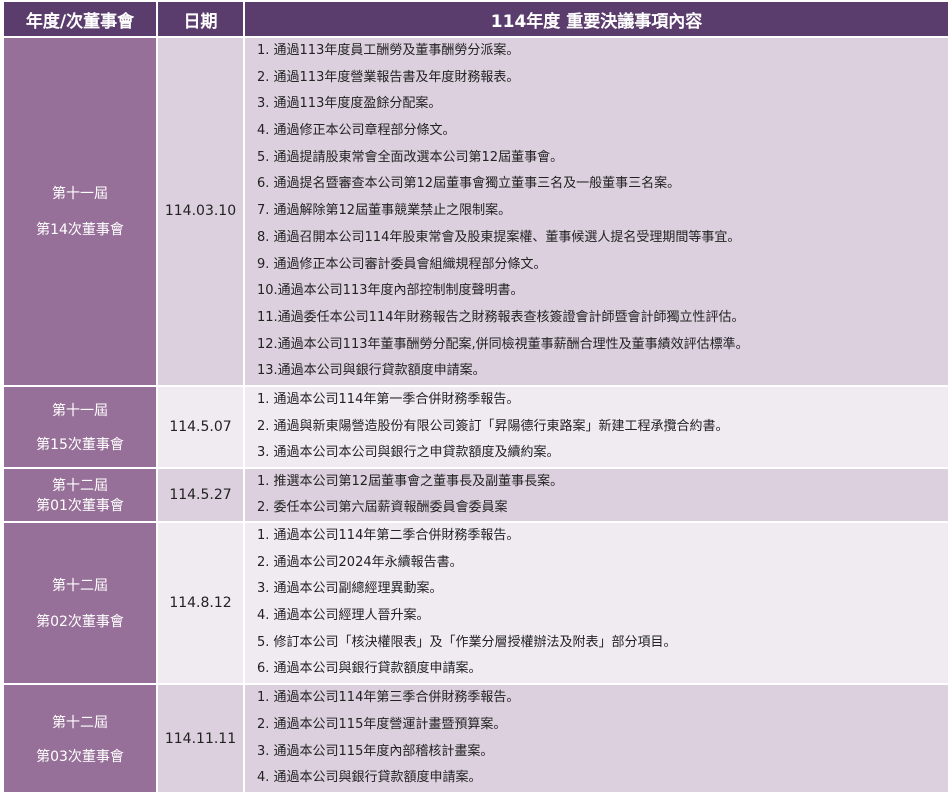 Image resolution: width=950 pixels, height=794 pixels. Describe the element at coordinates (388, 698) in the screenshot. I see `resolution-item: 1. 通過本公司114年第三季合併財務季報告。` at that location.